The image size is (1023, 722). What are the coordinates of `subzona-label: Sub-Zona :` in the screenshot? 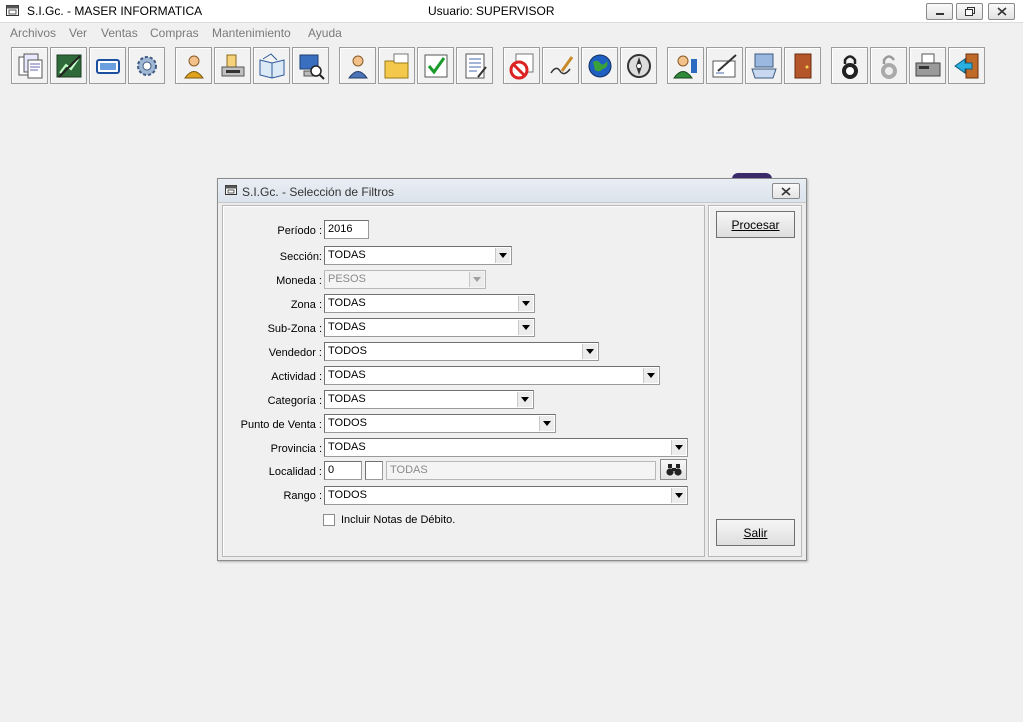 It's located at (294, 329).